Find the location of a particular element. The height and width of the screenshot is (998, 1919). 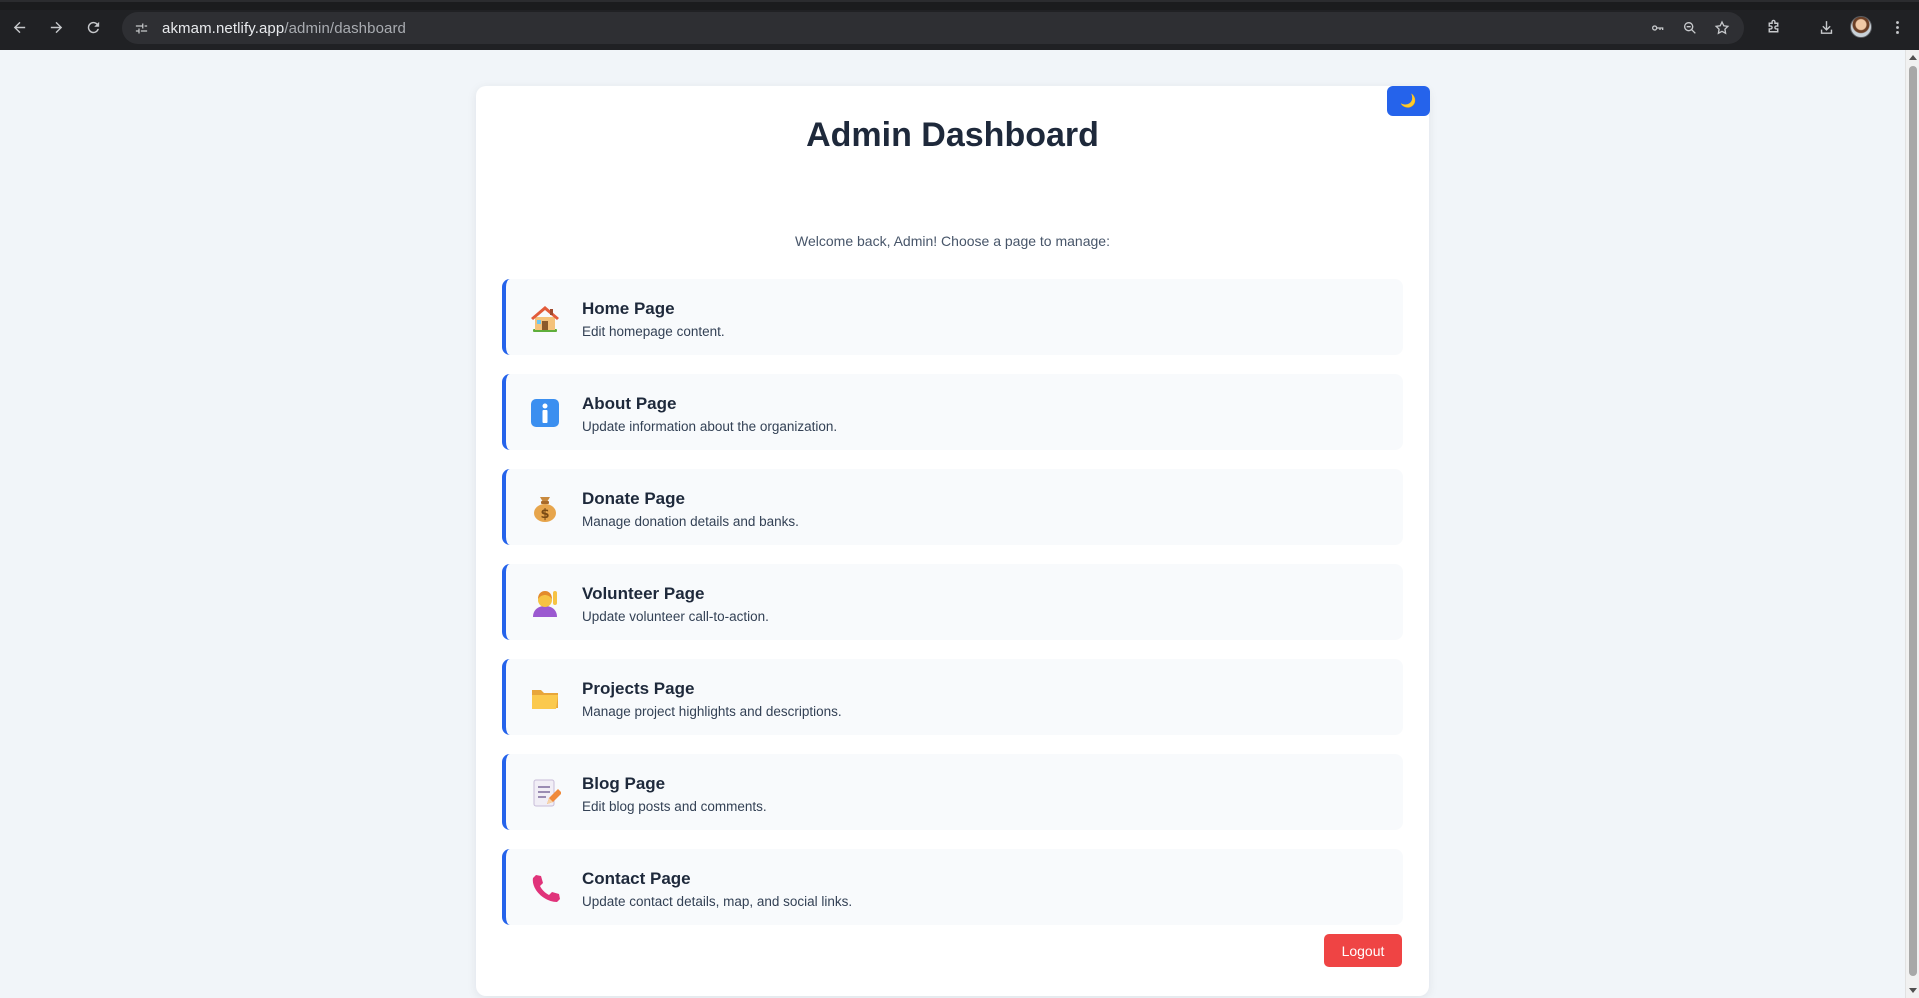

reload-icon is located at coordinates (93, 27).